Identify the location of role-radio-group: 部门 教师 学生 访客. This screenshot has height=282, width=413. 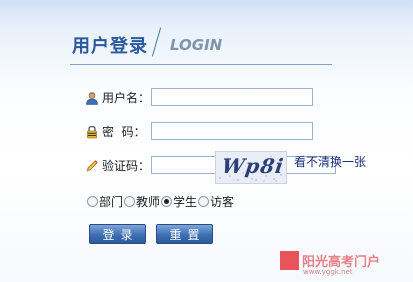
(161, 201).